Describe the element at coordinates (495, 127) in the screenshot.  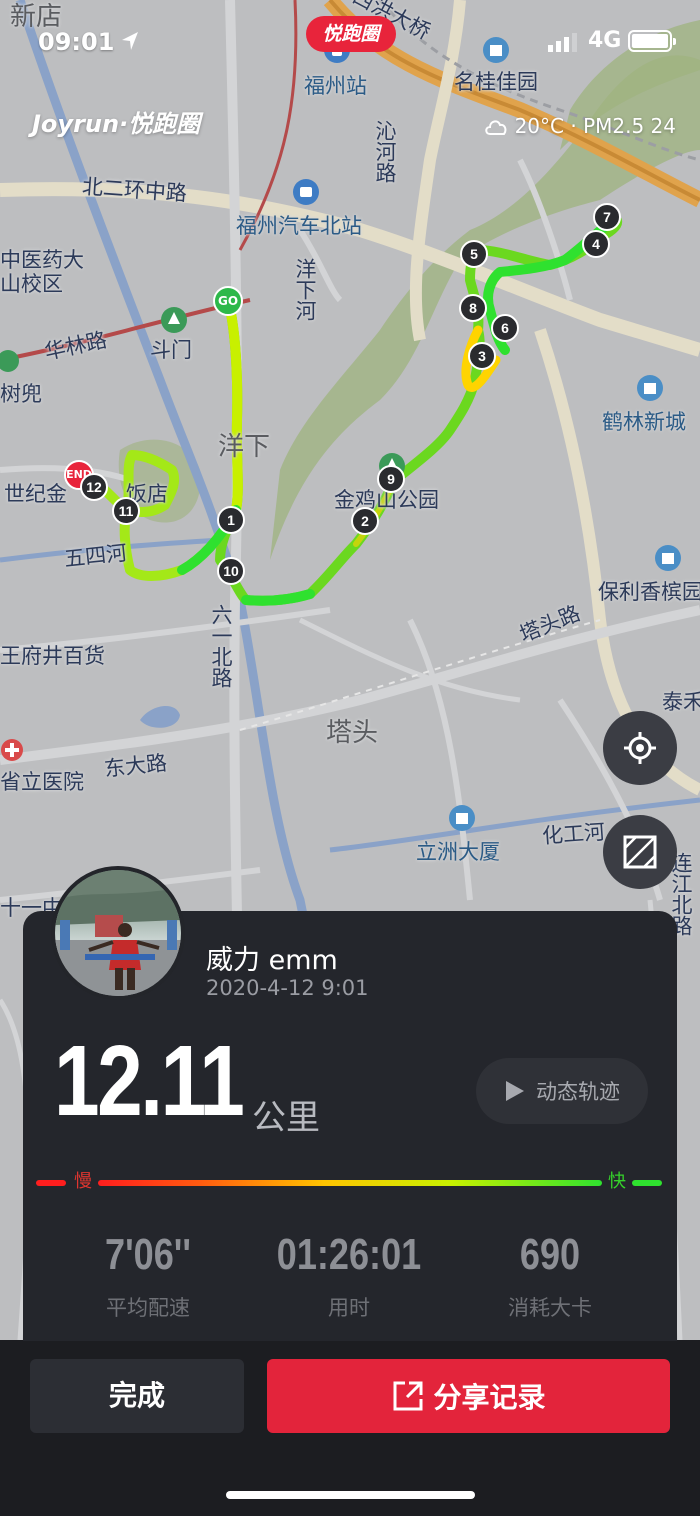
I see `cloud-icon` at that location.